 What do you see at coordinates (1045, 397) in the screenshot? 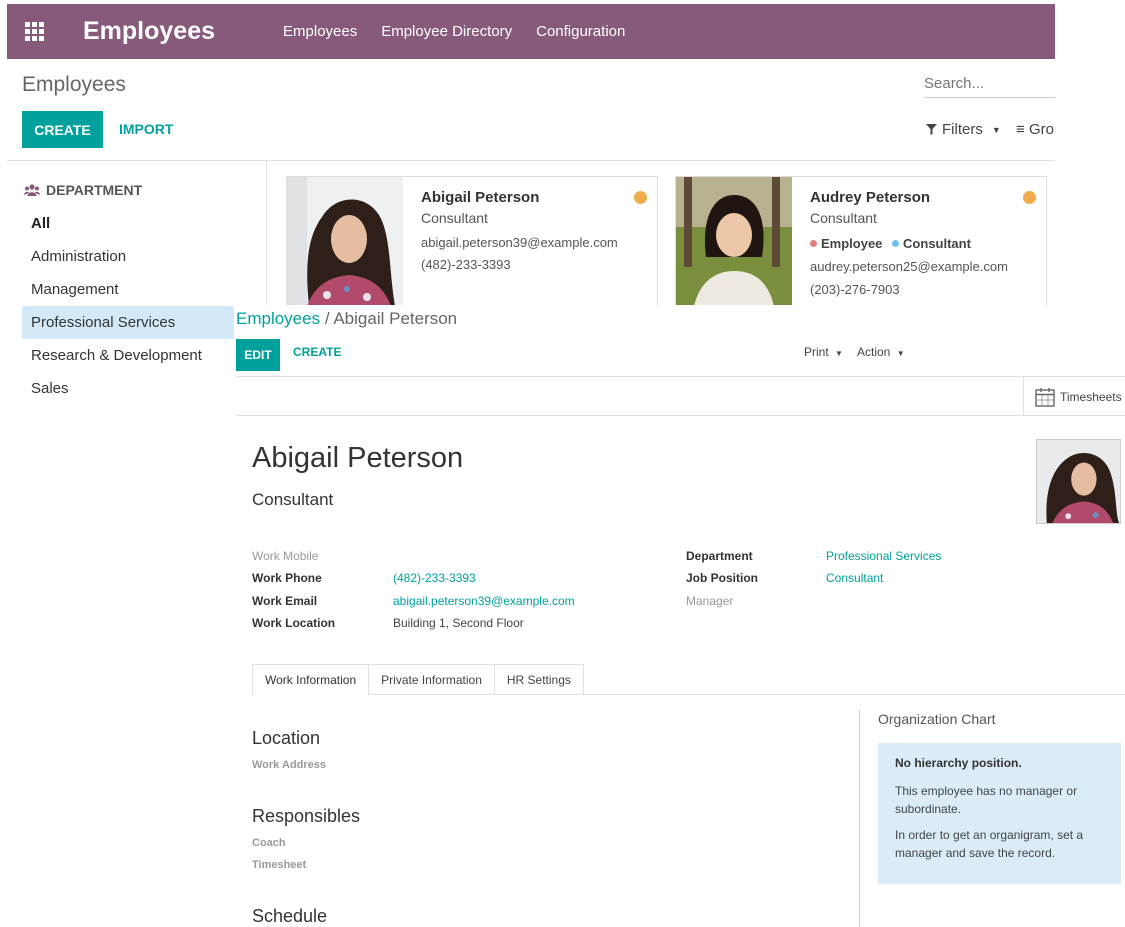
I see `calendar-icon` at bounding box center [1045, 397].